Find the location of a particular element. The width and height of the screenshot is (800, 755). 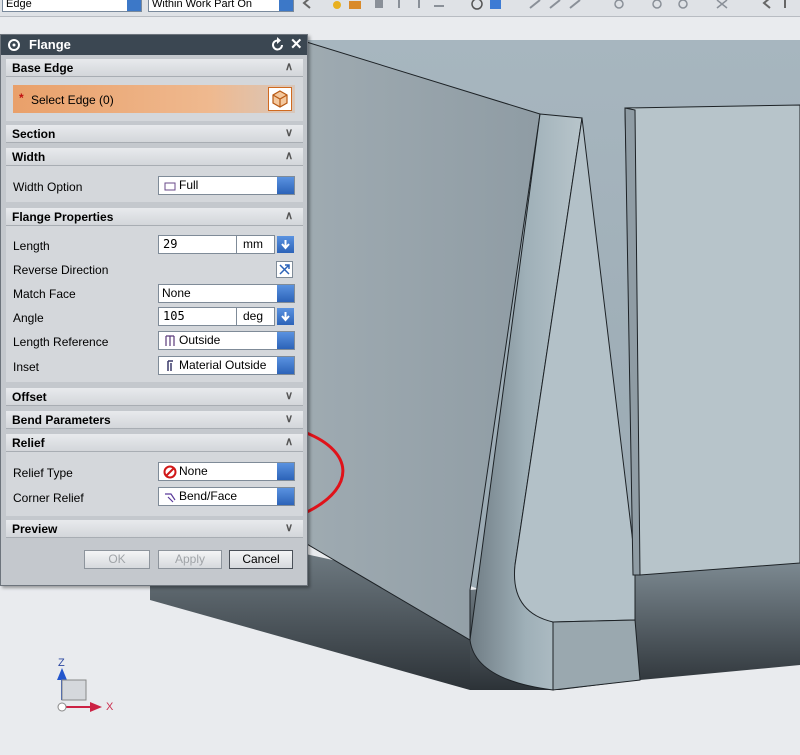

snap-mid-icon is located at coordinates (555, 5).